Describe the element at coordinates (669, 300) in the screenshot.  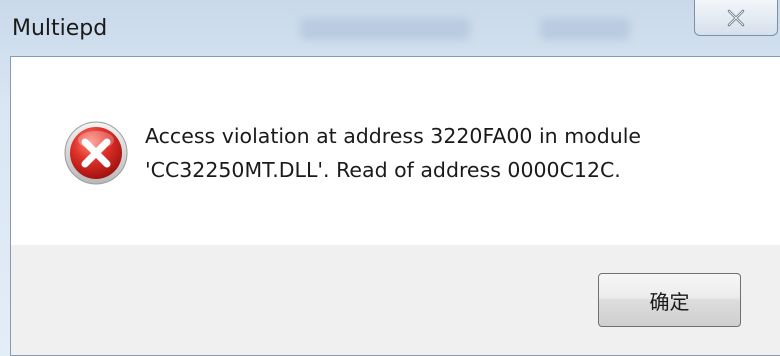
I see `ok-button: 确定` at that location.